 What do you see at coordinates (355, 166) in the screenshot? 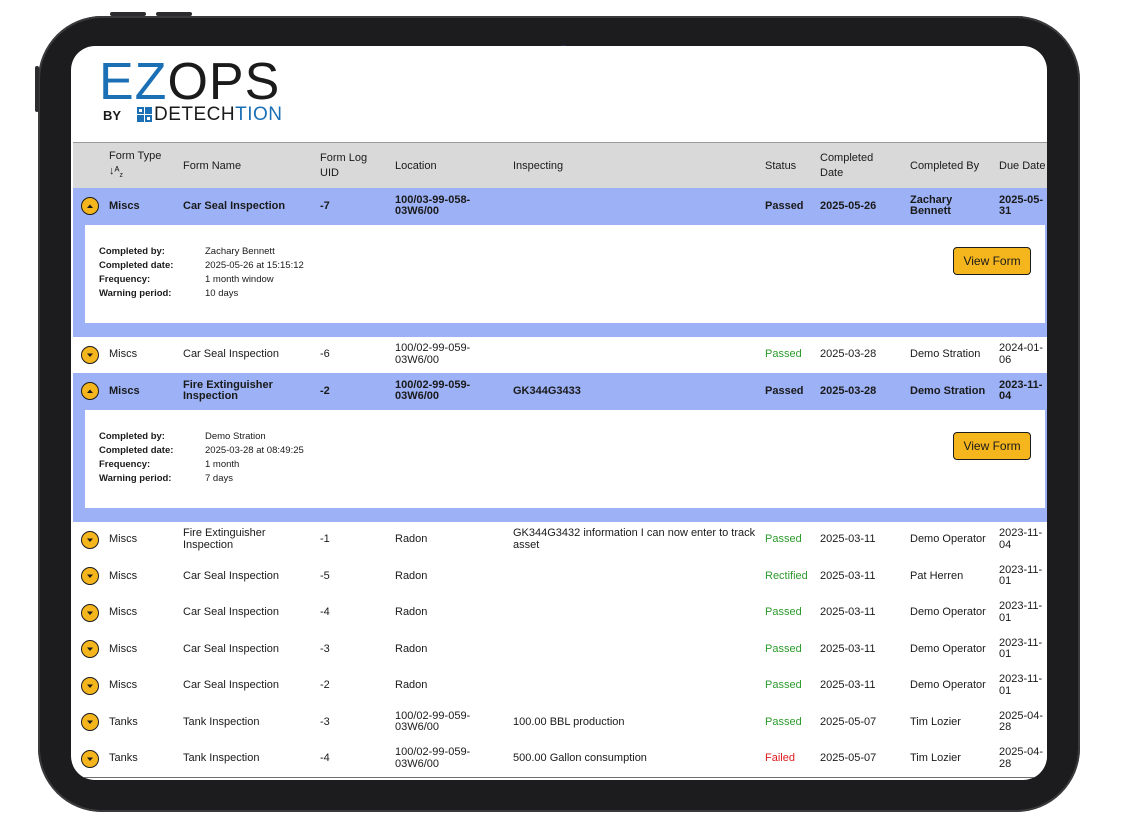
I see `header-form-log-uid: Form Log UID` at bounding box center [355, 166].